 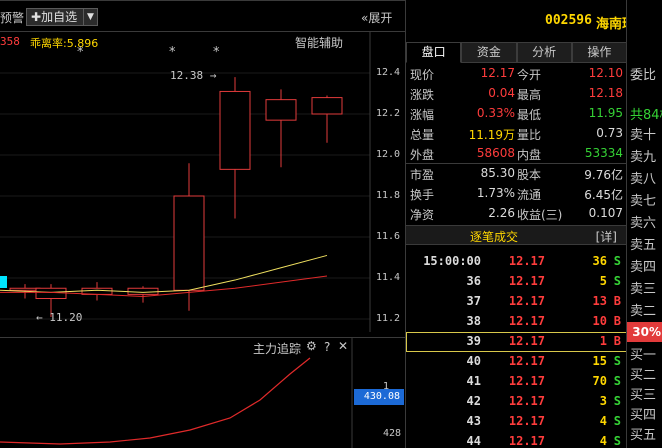 What do you see at coordinates (599, 301) in the screenshot?
I see `trade-volume: 13` at bounding box center [599, 301].